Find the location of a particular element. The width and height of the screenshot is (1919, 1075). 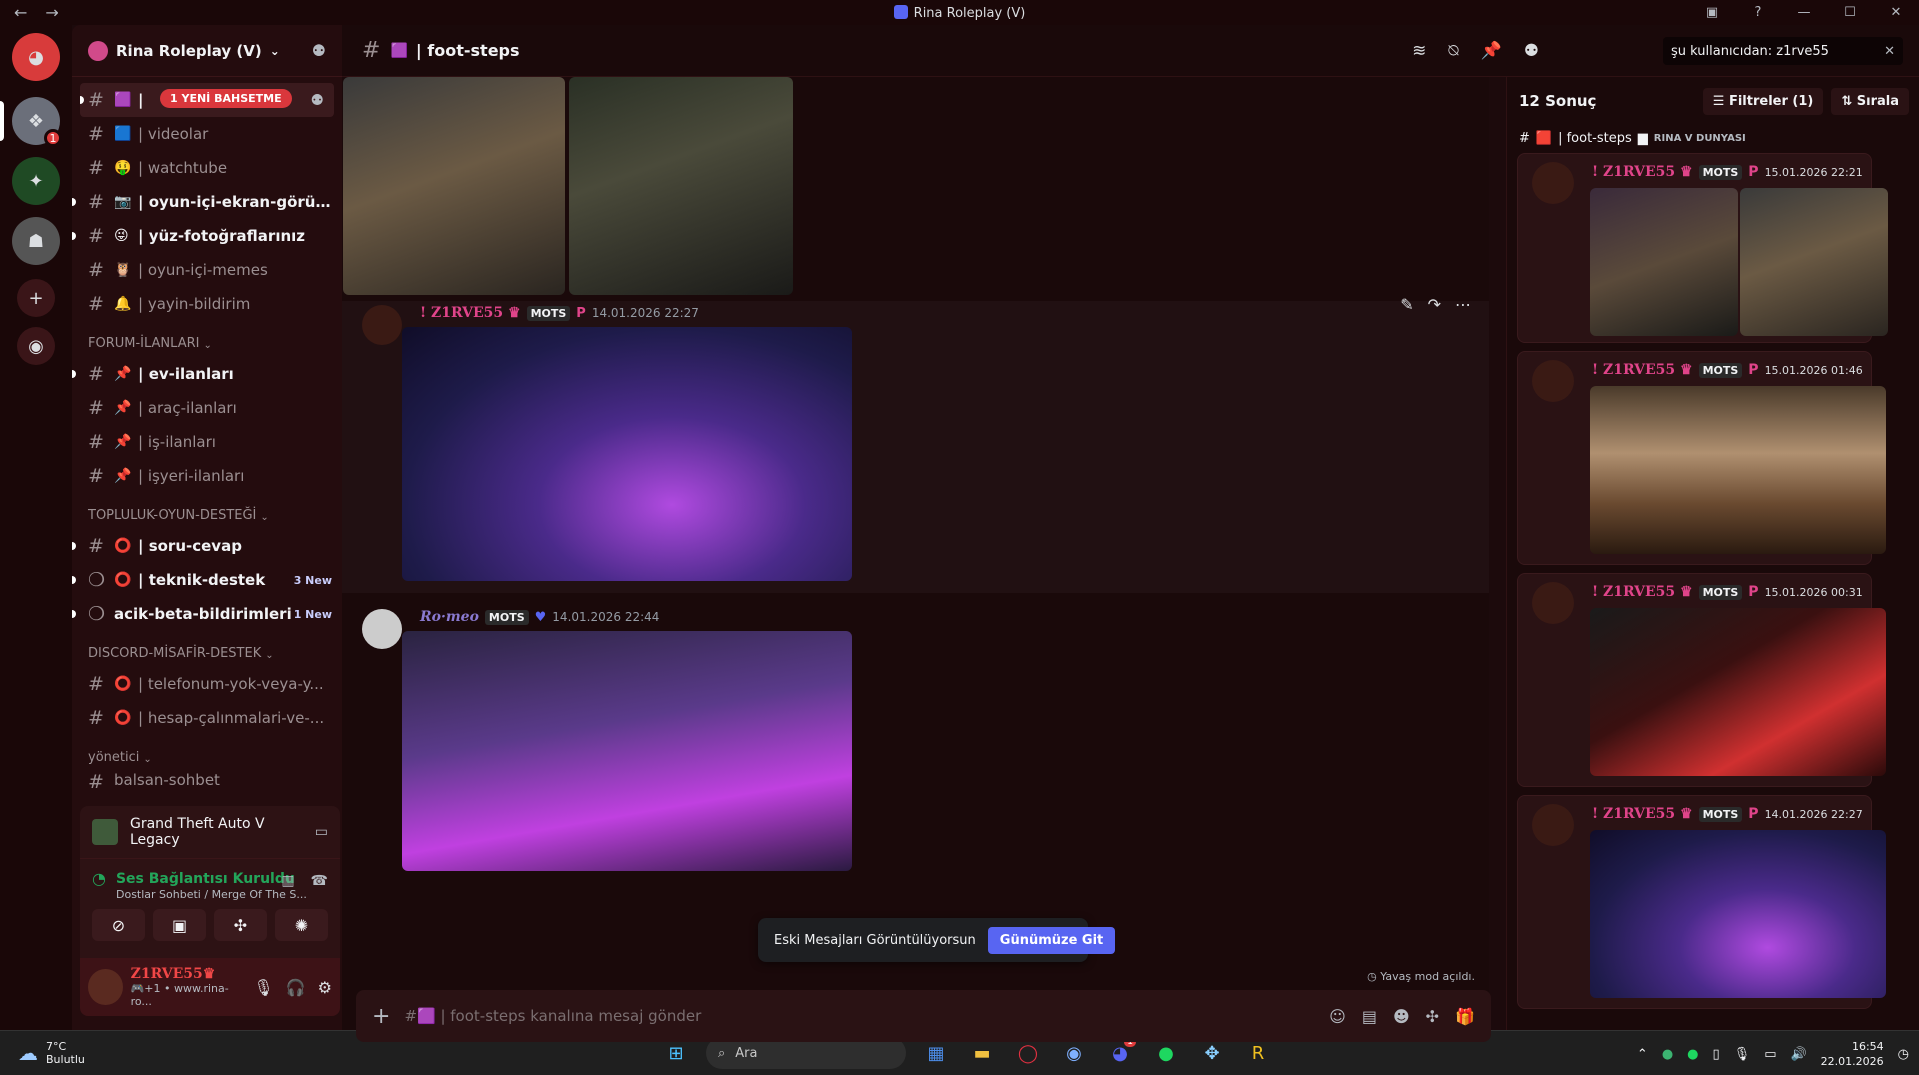

forward-button: → is located at coordinates (51, 12).